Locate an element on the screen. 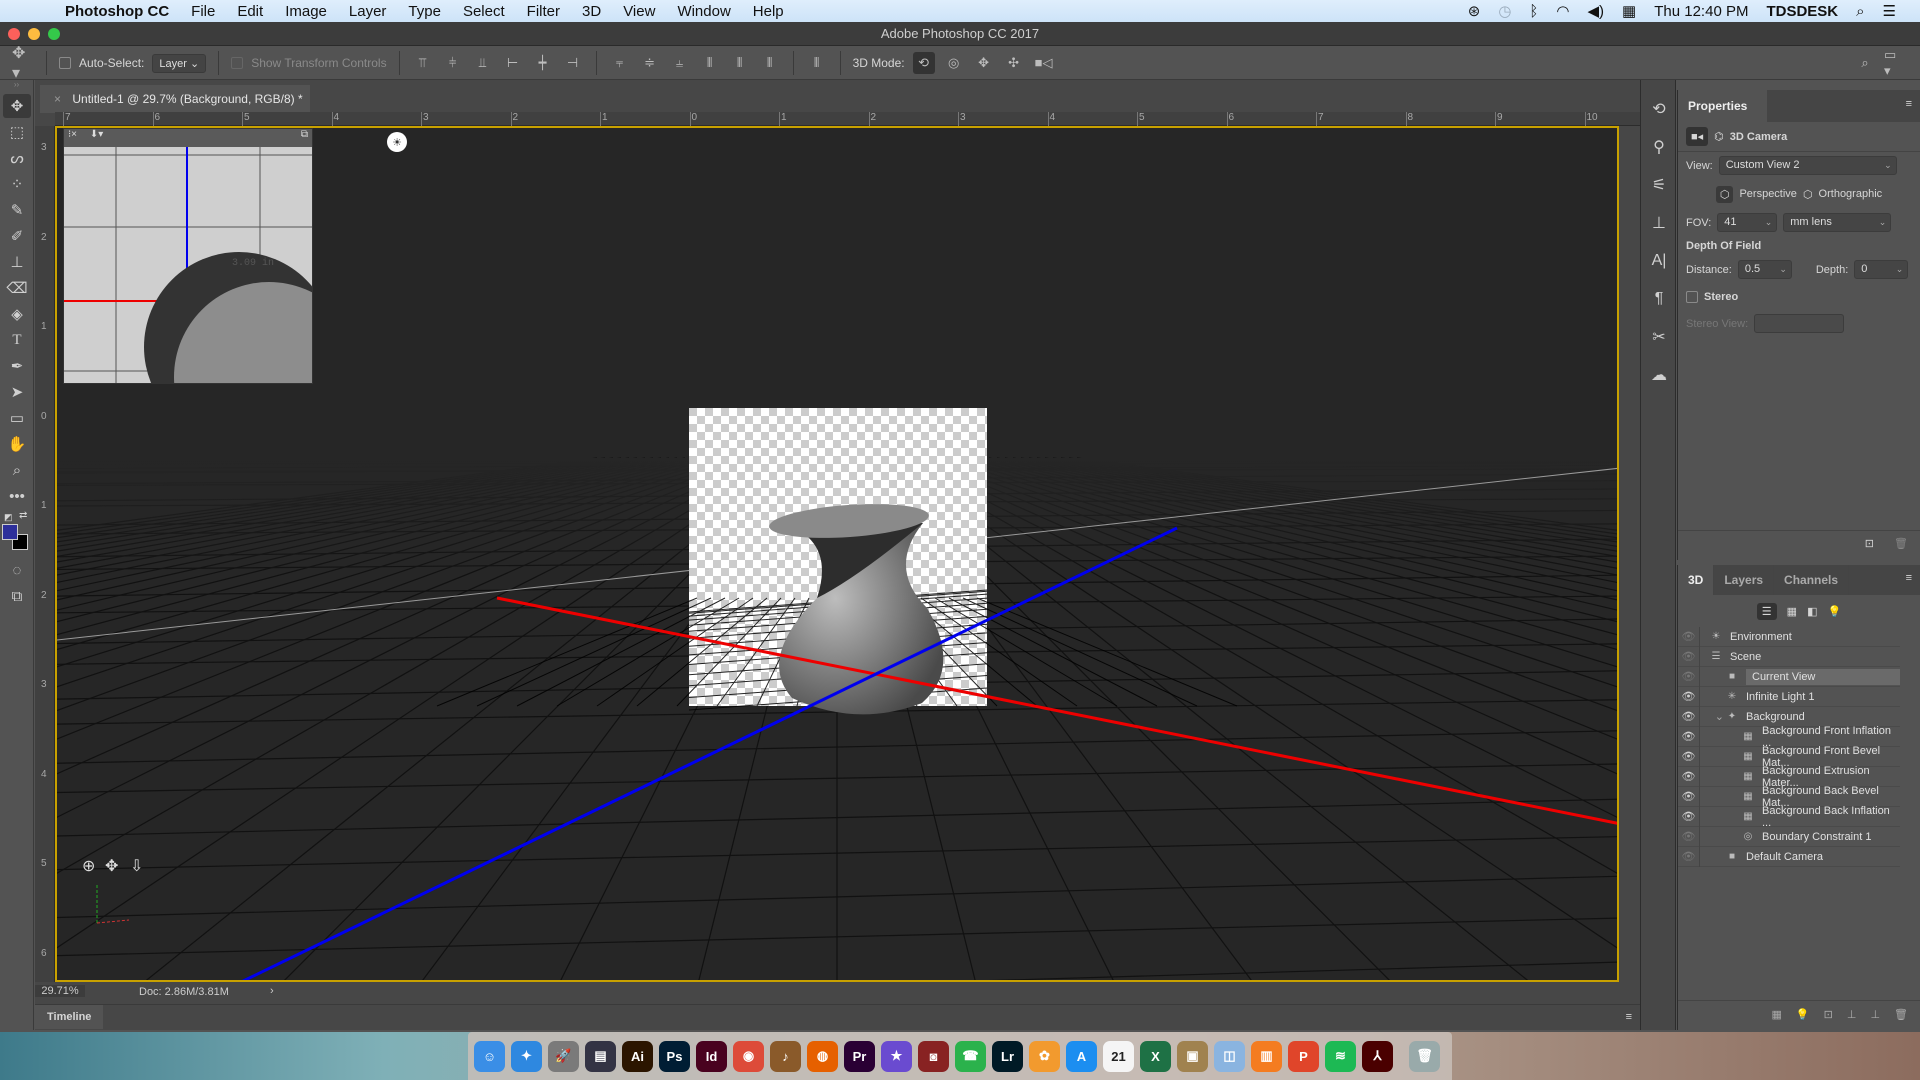 Image resolution: width=1920 pixels, height=1080 pixels. orthographic-option: Orthographic is located at coordinates (1851, 194).